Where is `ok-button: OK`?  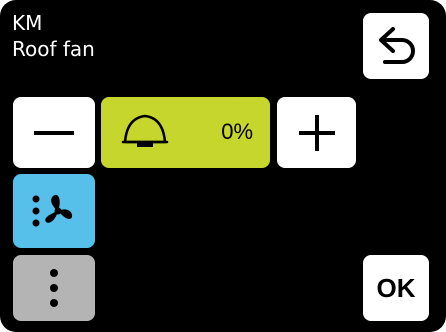 ok-button: OK is located at coordinates (396, 288).